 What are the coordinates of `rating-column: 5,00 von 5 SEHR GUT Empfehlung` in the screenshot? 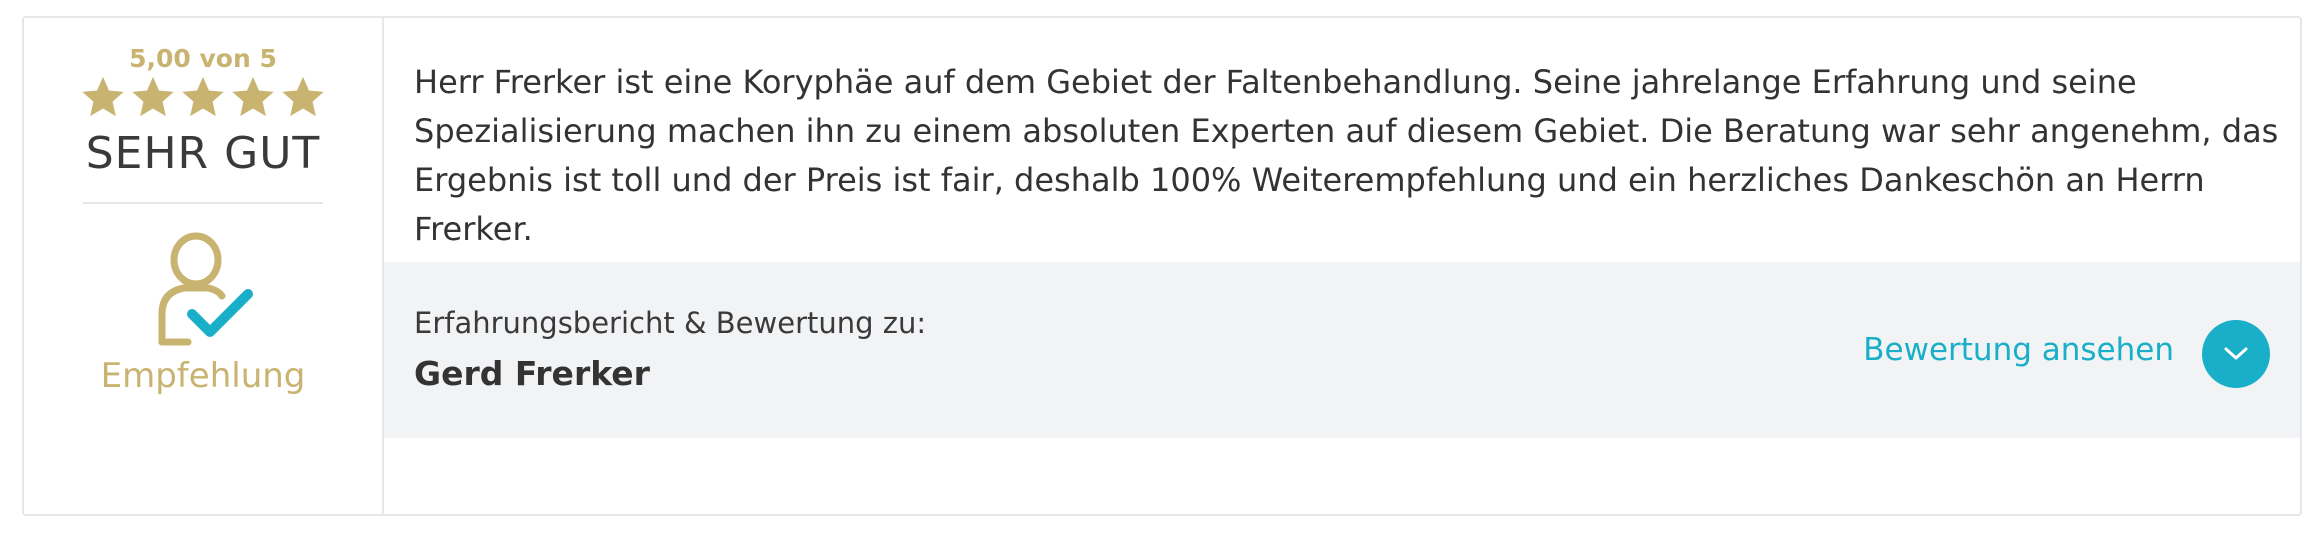 It's located at (204, 266).